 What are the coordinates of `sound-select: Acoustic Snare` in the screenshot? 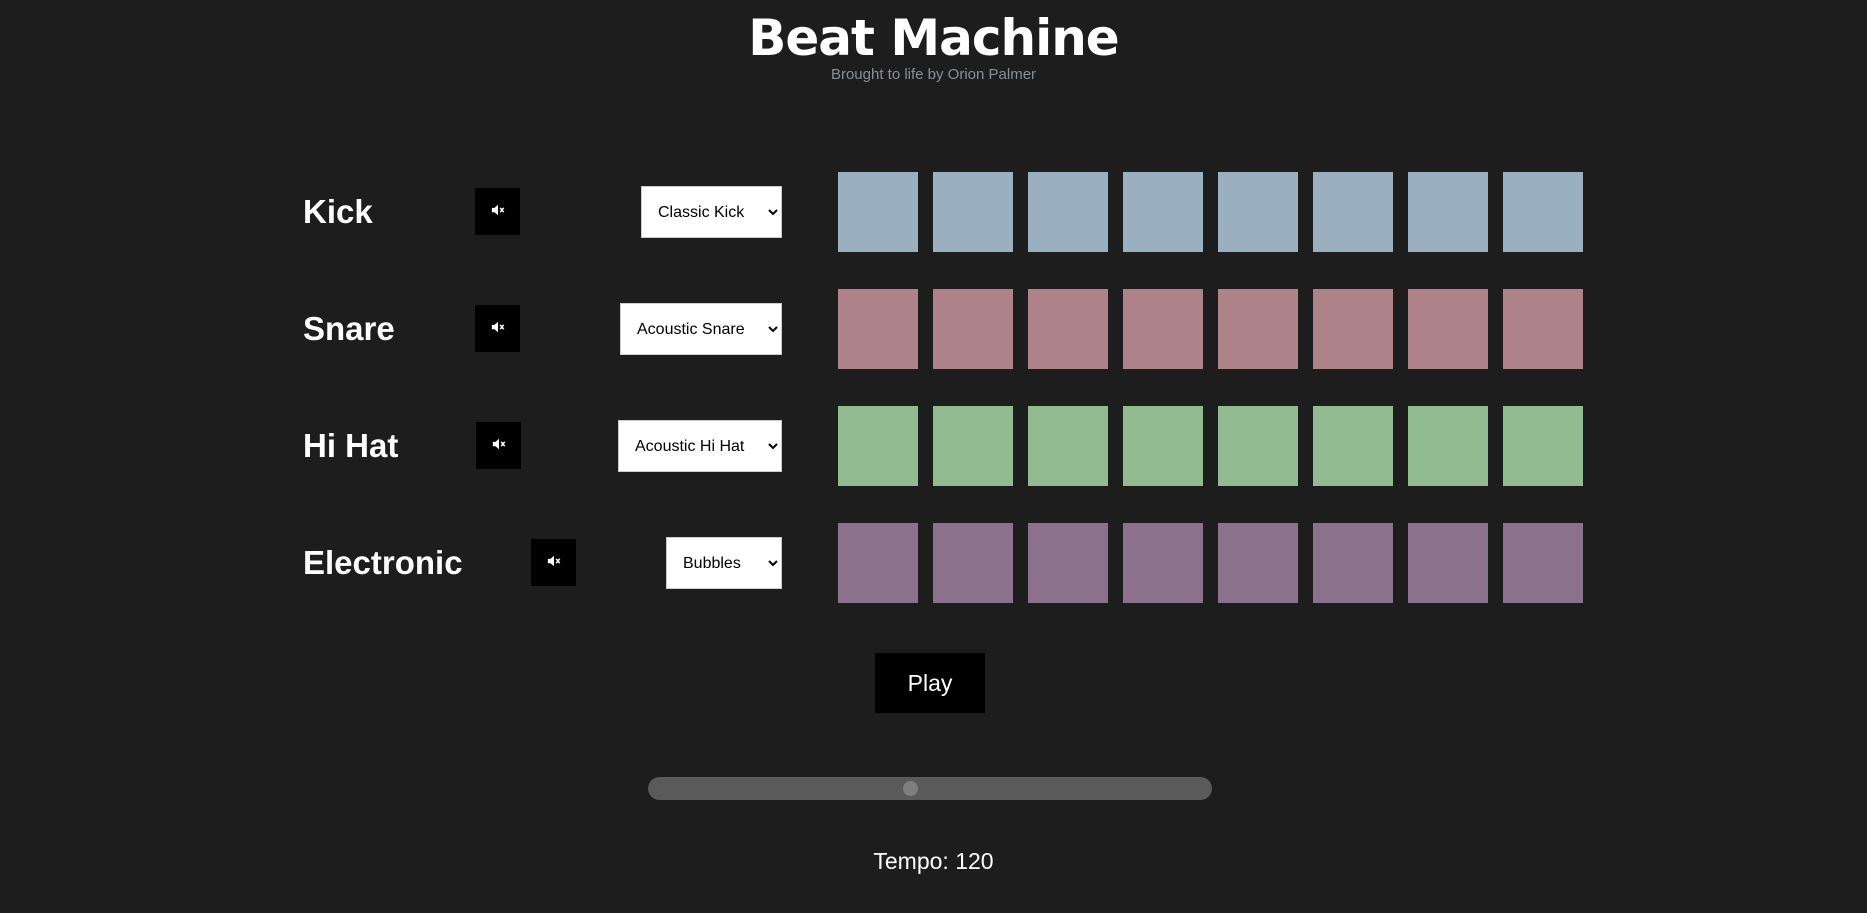 It's located at (701, 329).